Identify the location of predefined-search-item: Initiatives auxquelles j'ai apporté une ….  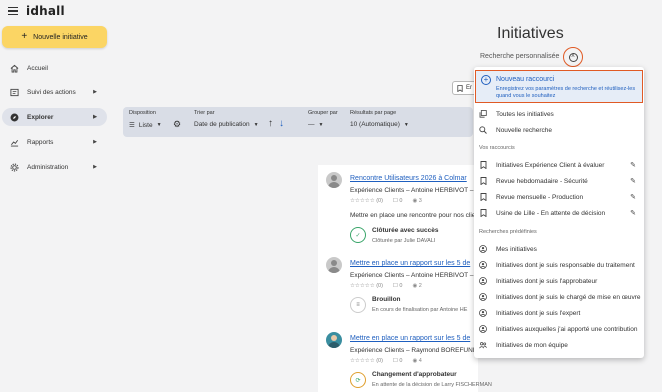
(559, 329).